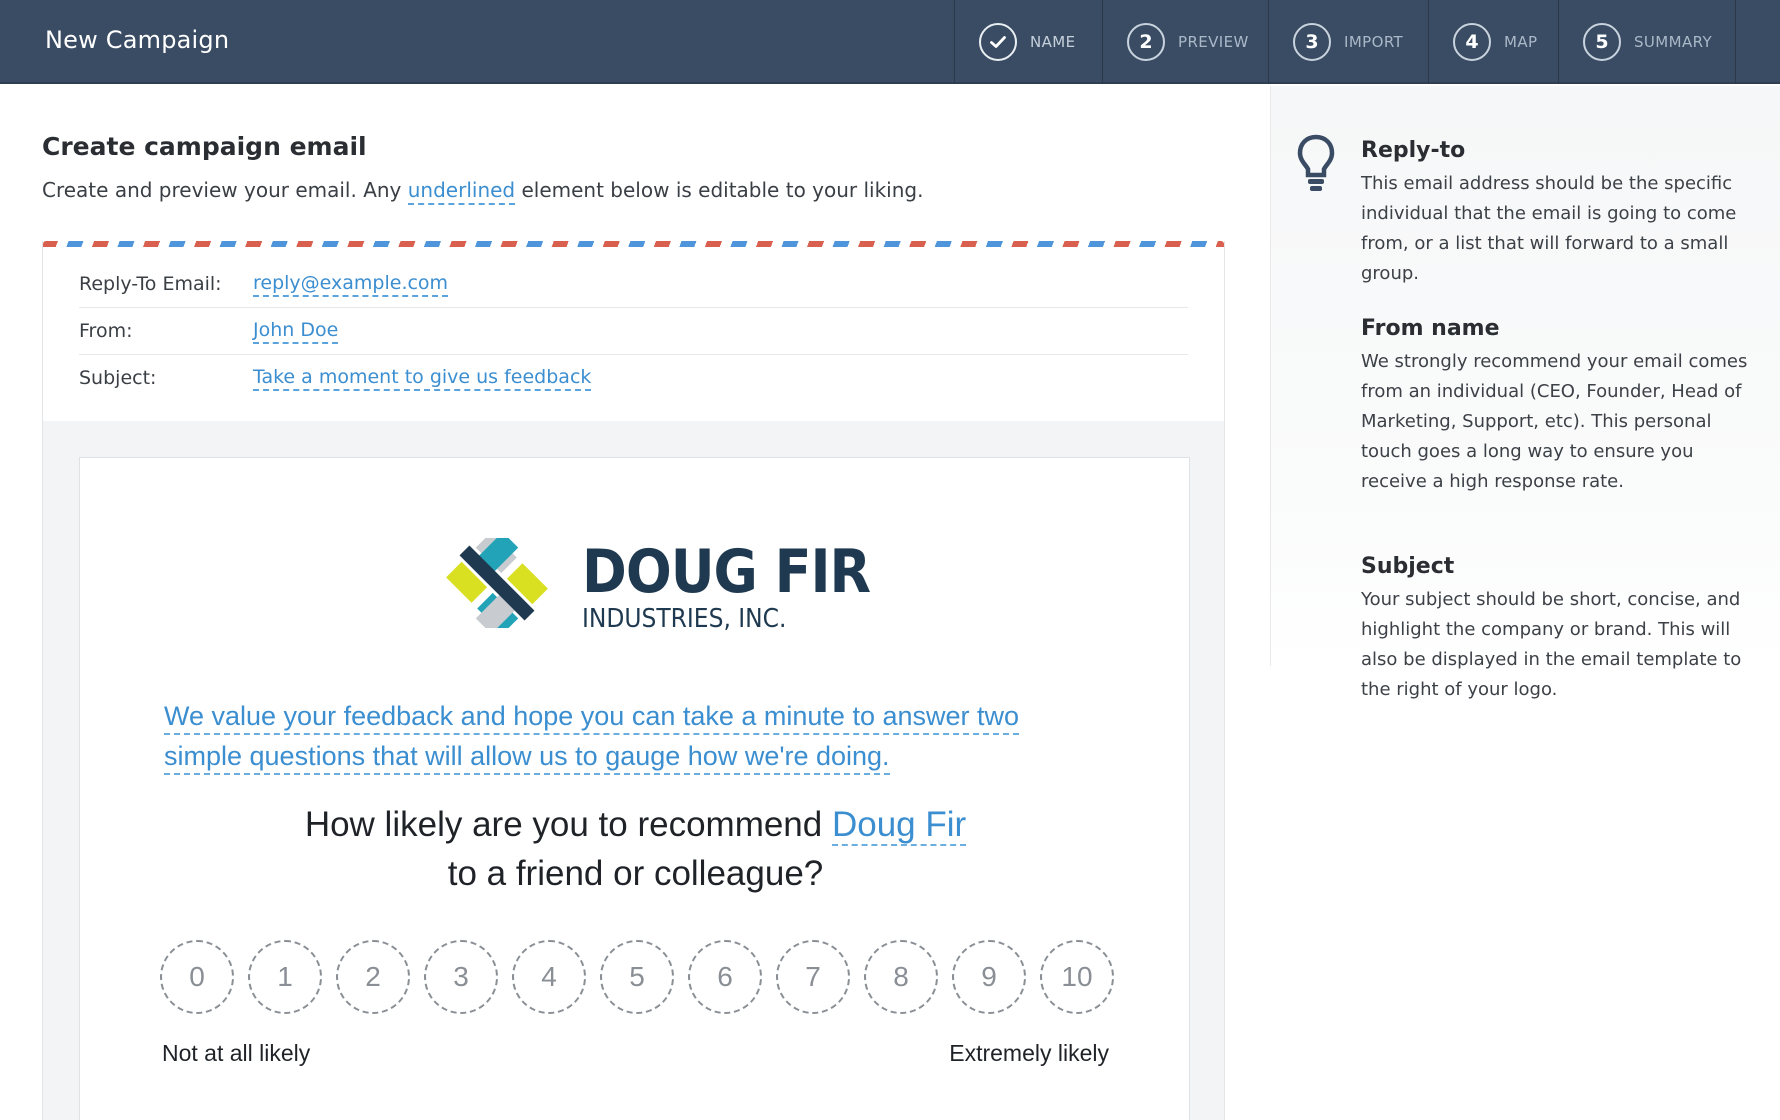 The height and width of the screenshot is (1120, 1780). I want to click on score-button: 3, so click(461, 977).